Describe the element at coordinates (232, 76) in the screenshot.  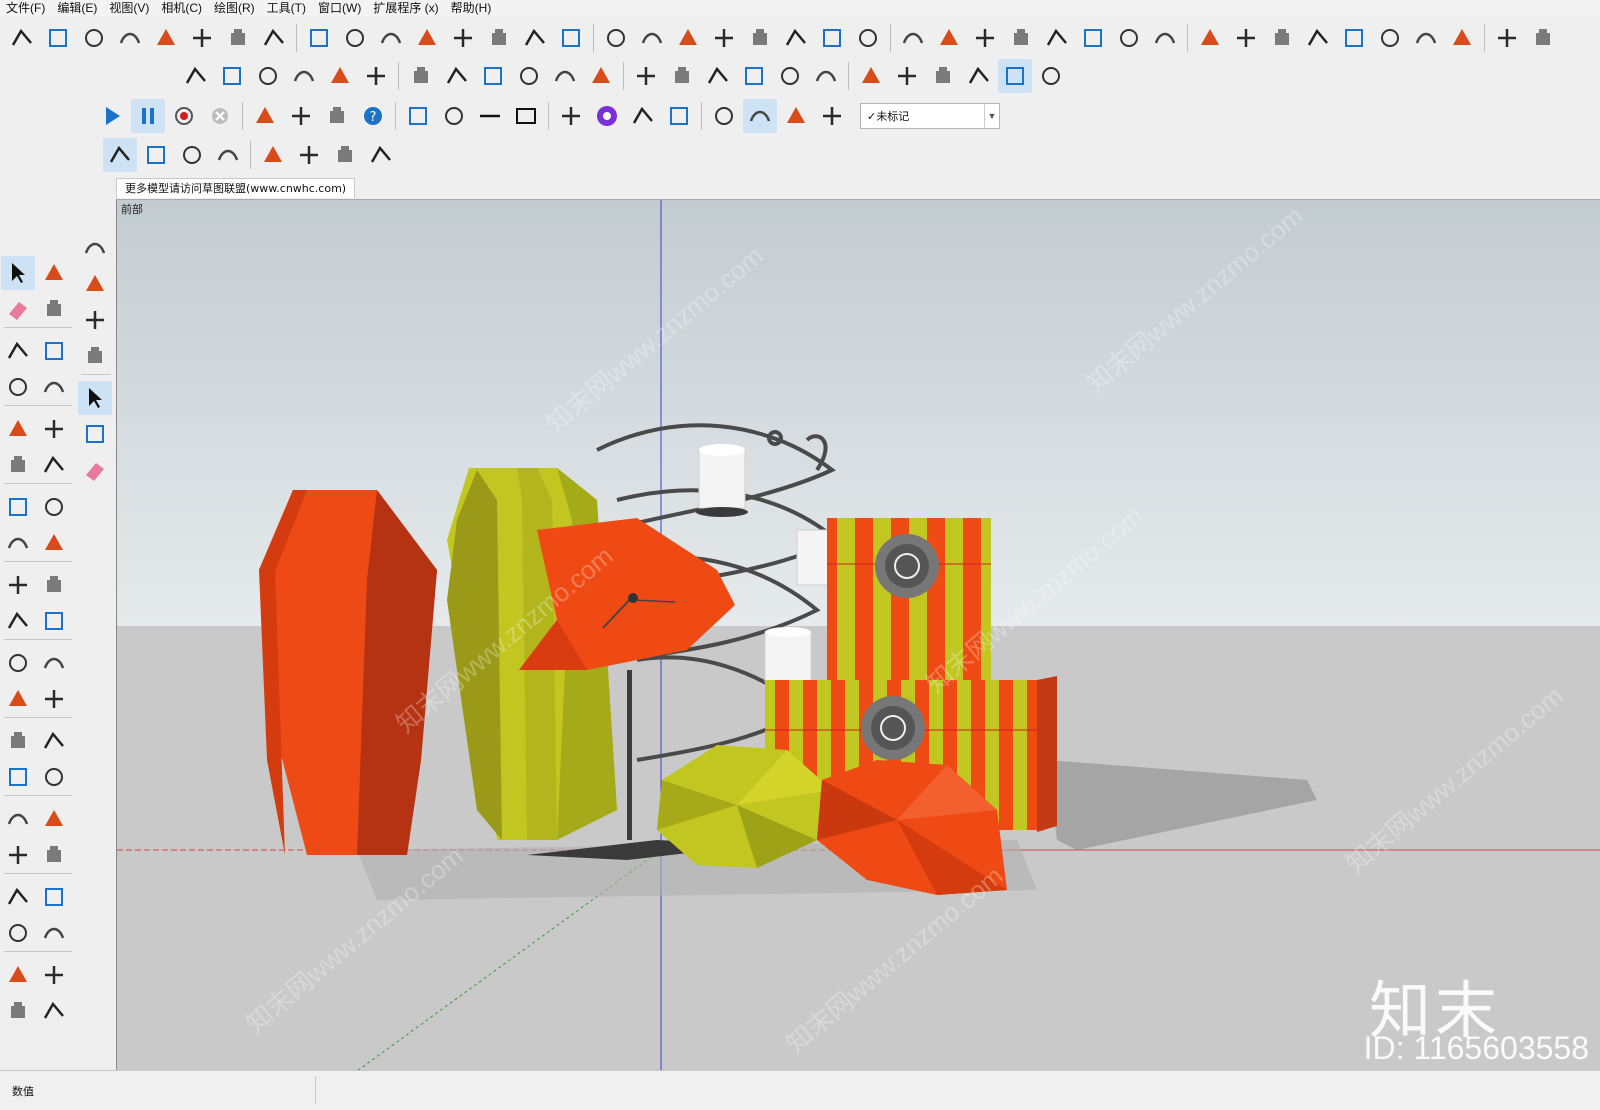
I see `ruler-icon` at that location.